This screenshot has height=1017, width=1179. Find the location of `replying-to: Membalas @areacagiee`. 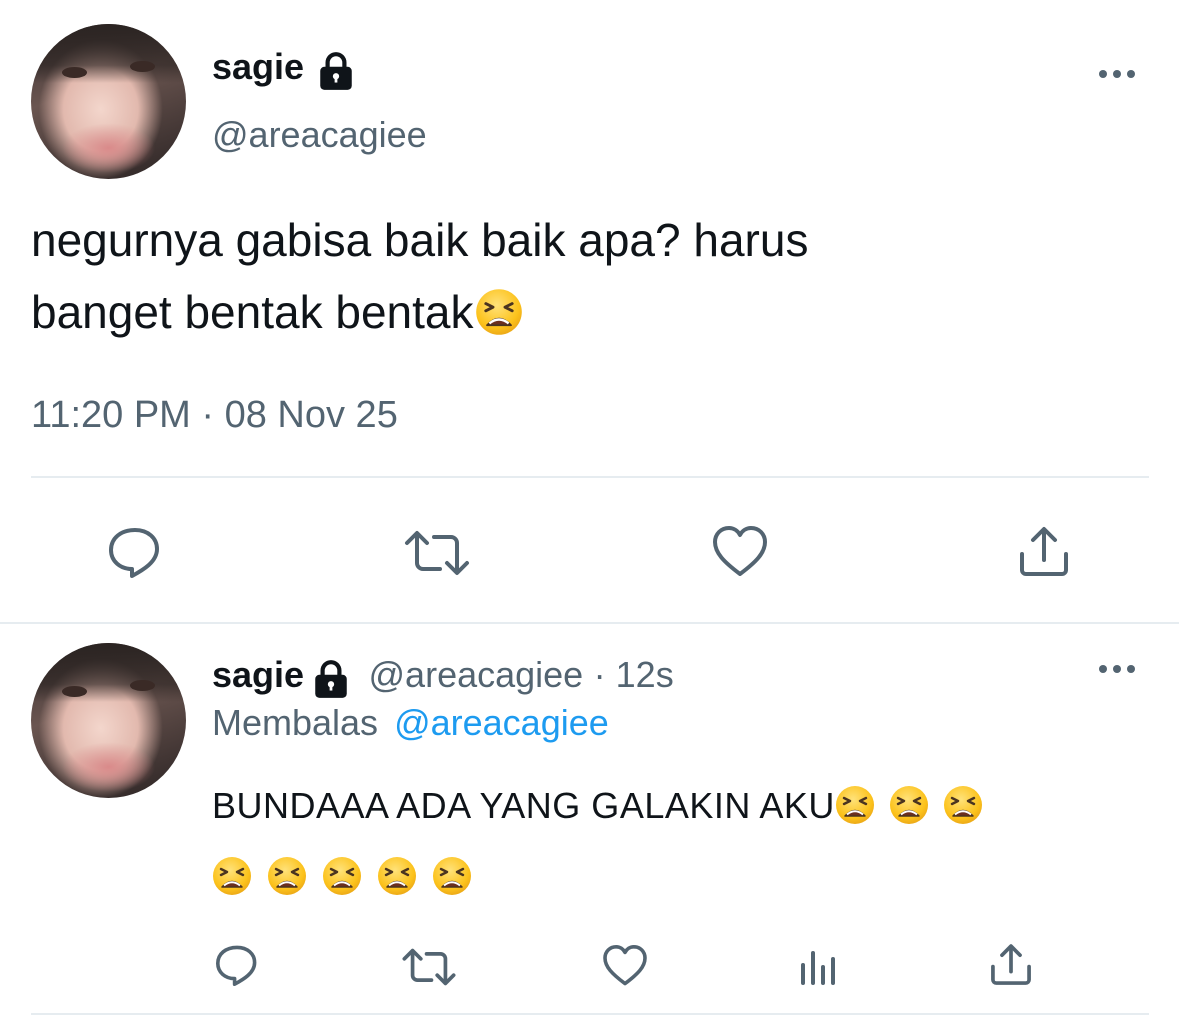

replying-to: Membalas @areacagiee is located at coordinates (410, 723).